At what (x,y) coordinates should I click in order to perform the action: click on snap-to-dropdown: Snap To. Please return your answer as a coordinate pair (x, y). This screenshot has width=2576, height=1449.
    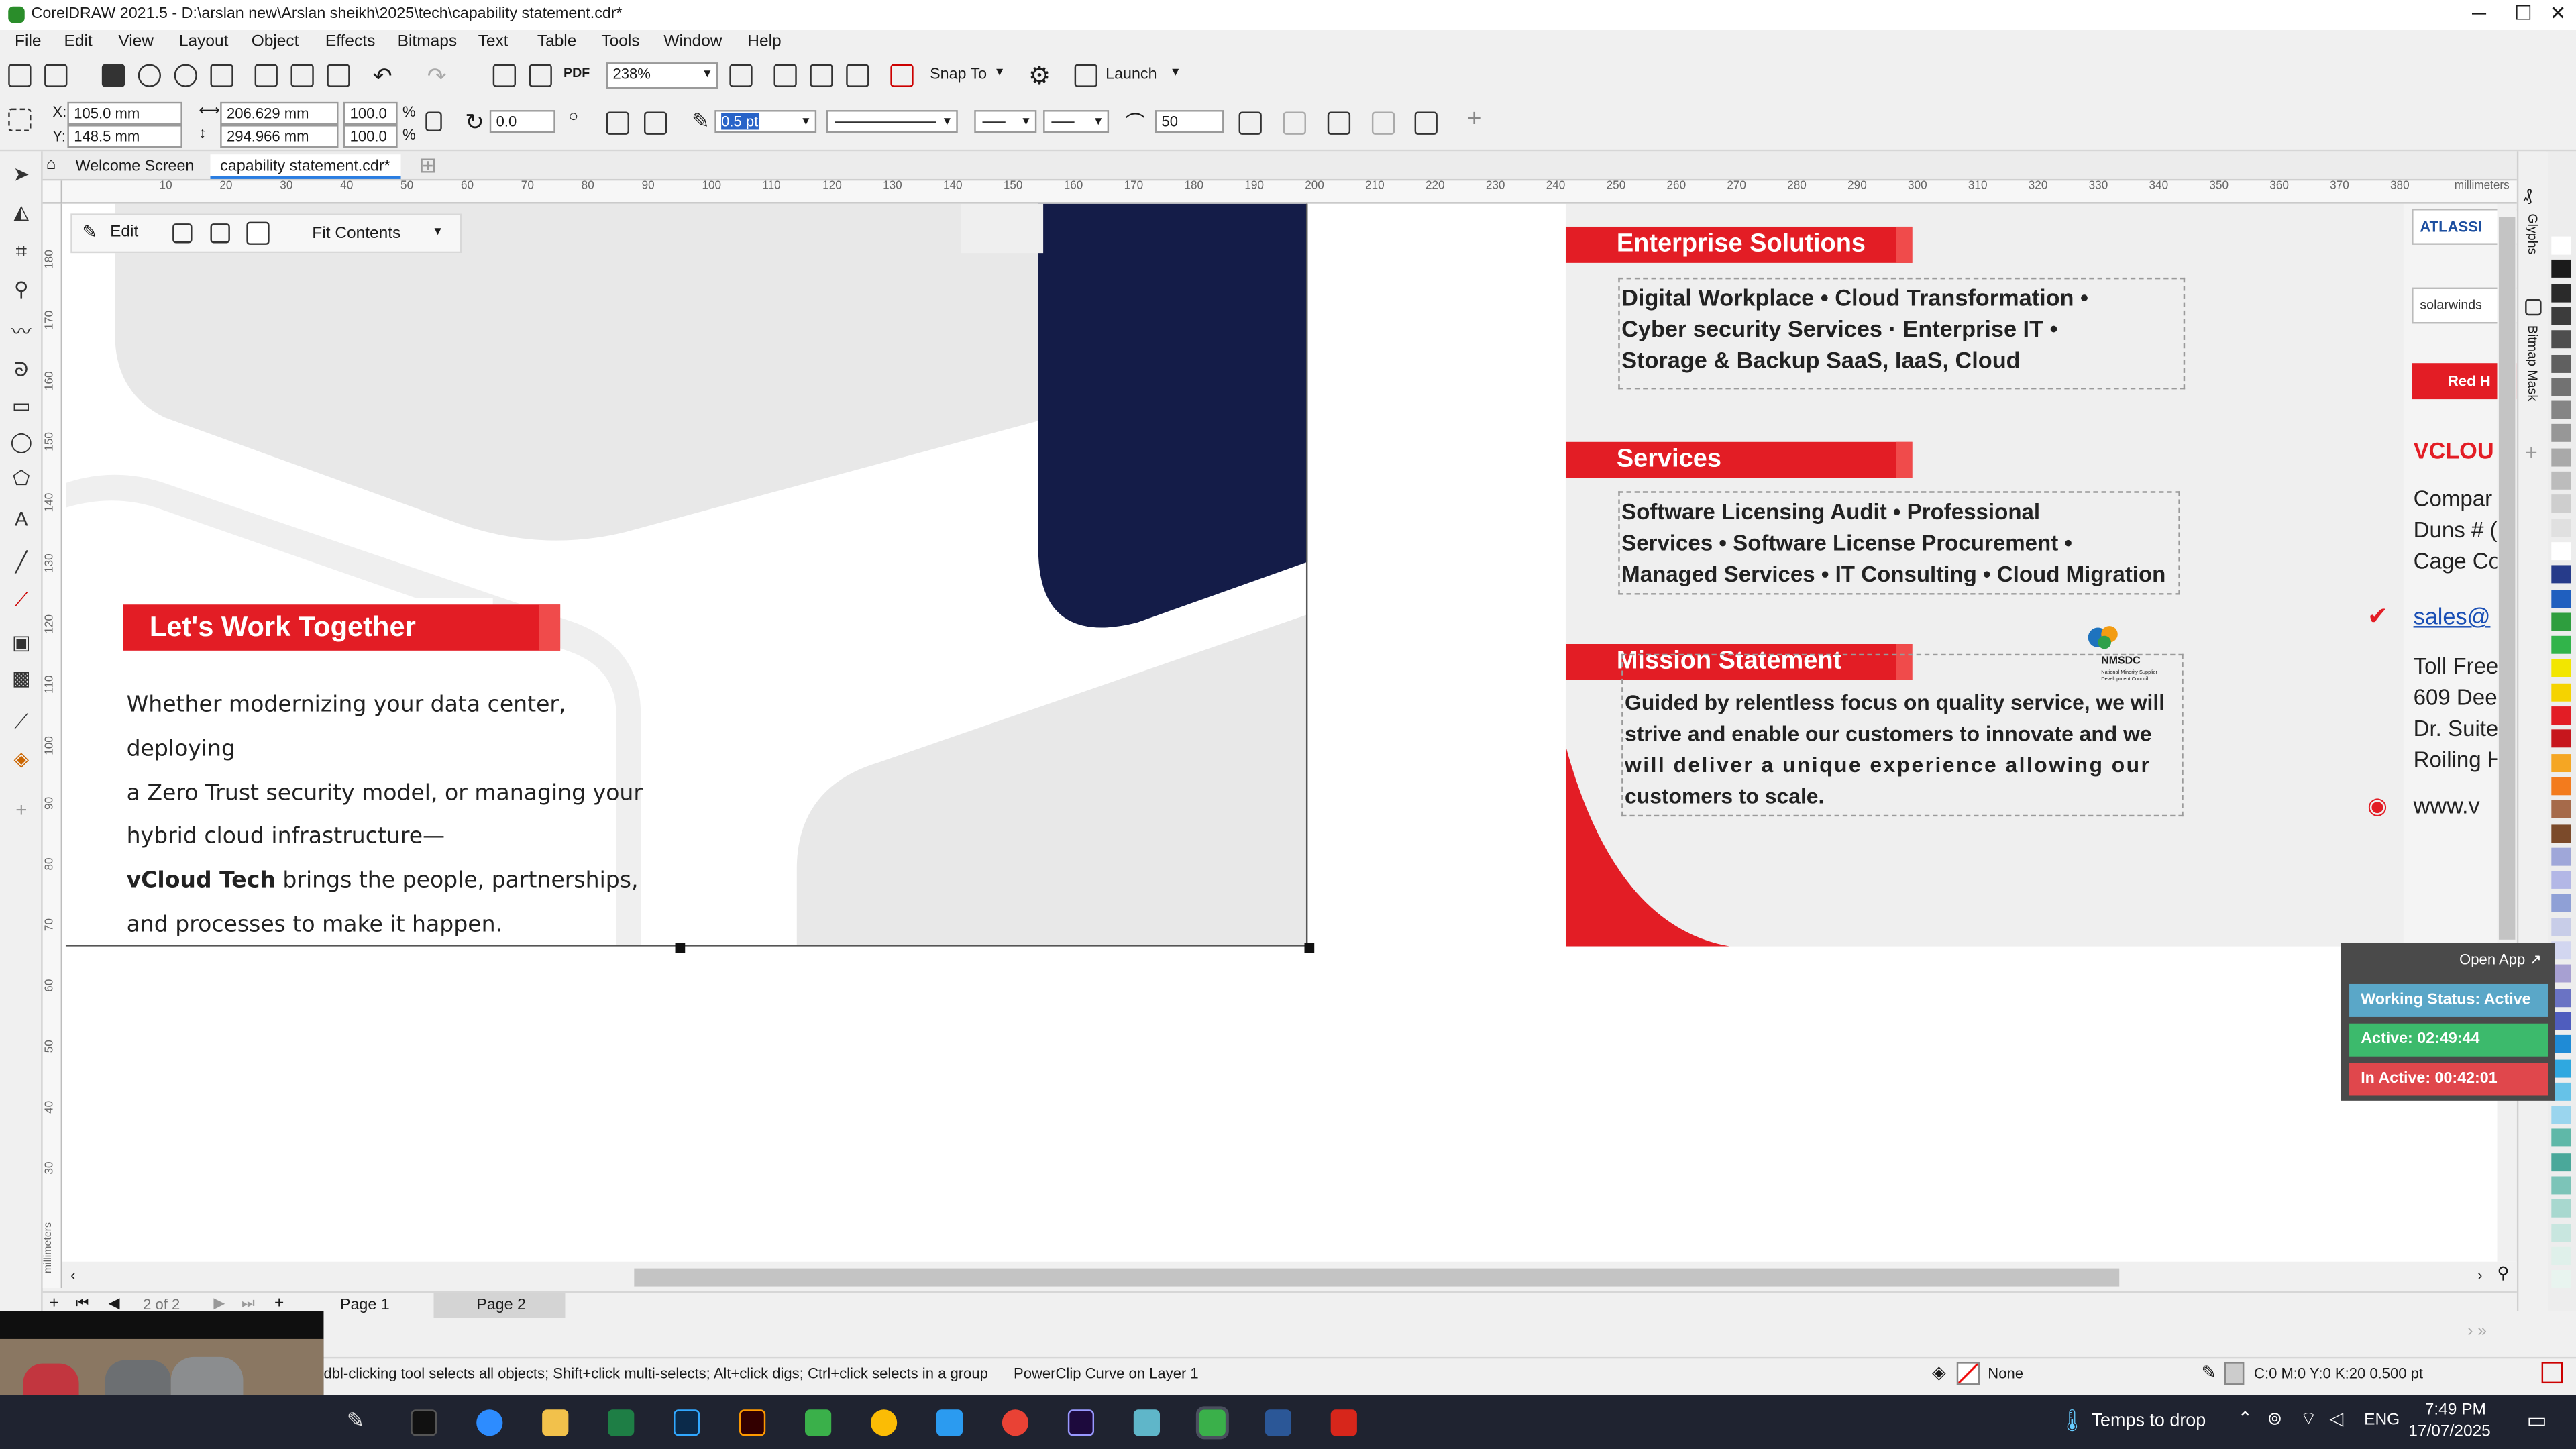
    Looking at the image, I should click on (958, 75).